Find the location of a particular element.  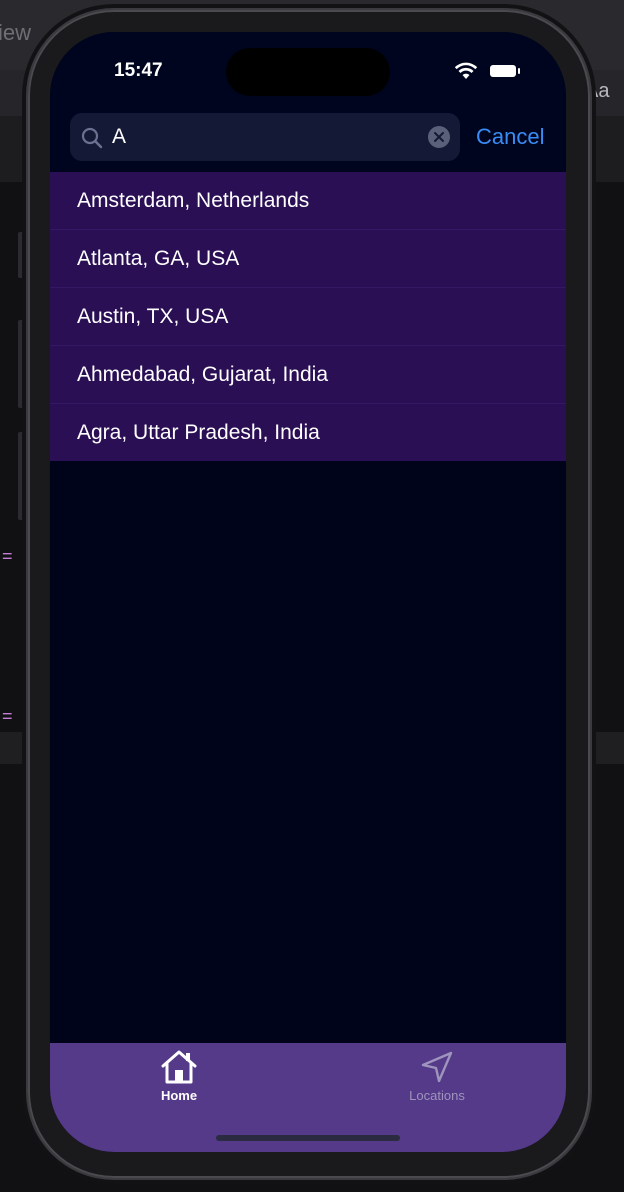

result-item-atlanta: Atlanta, GA, USA is located at coordinates (308, 259).